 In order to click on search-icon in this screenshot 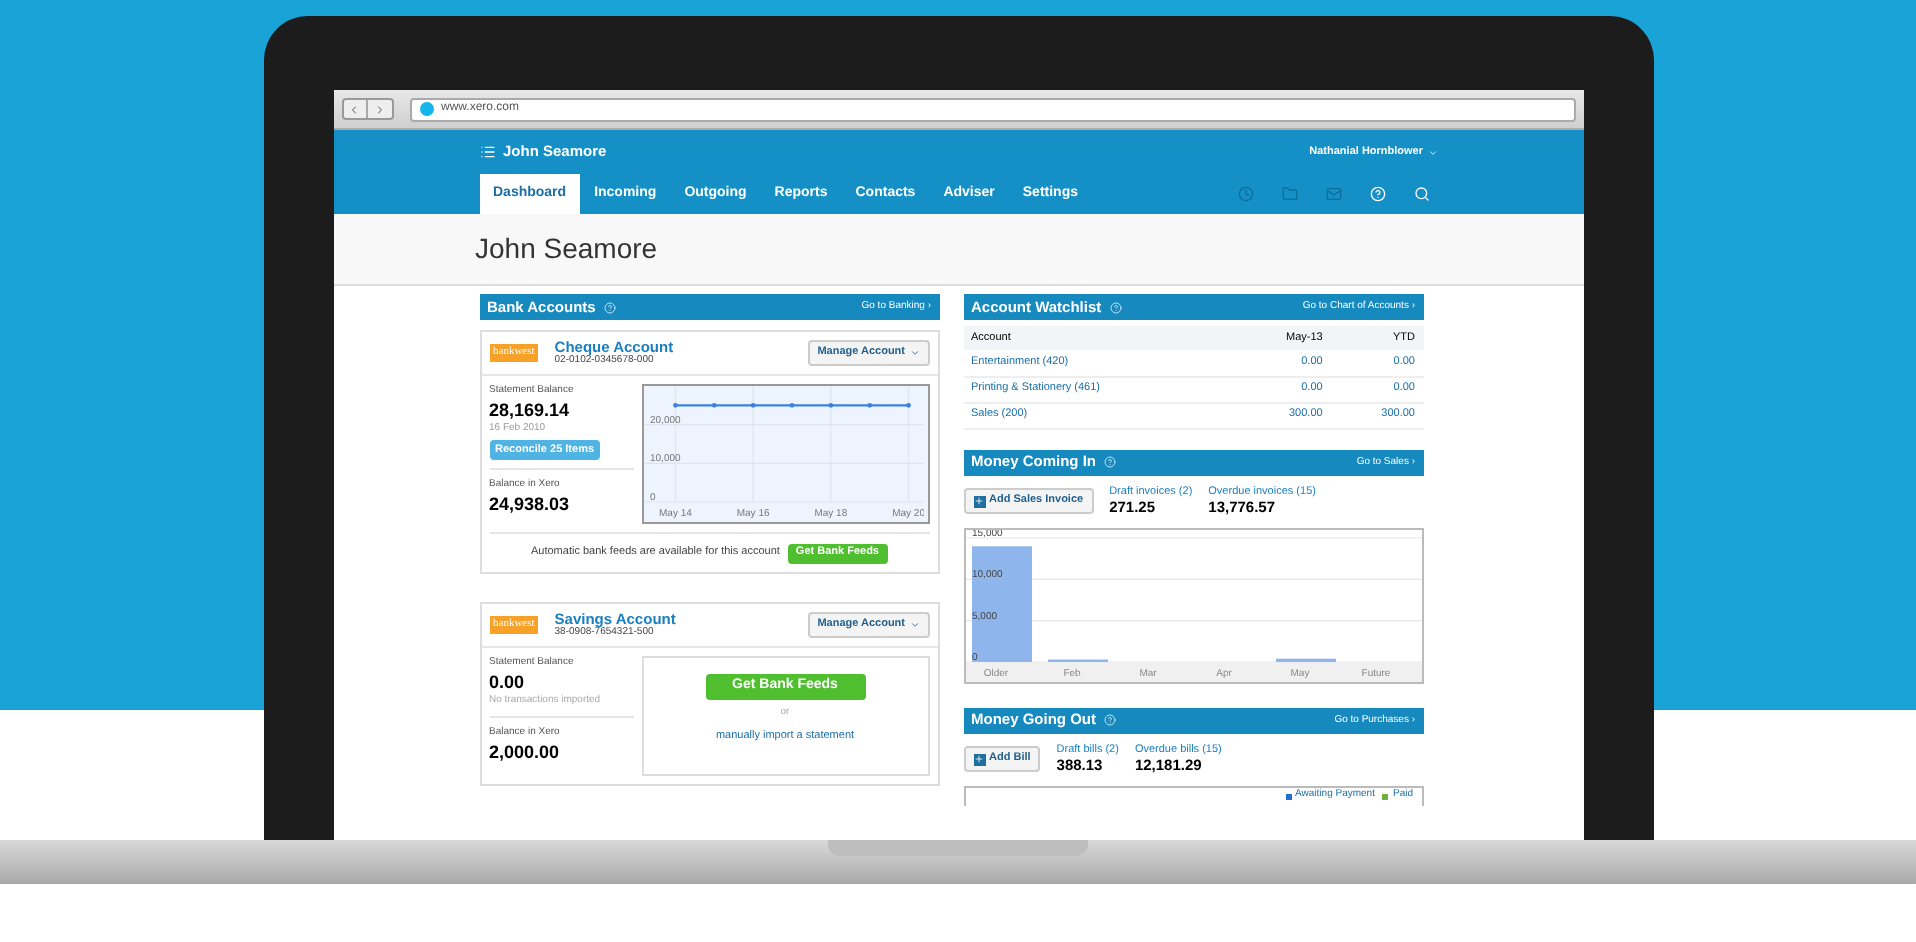, I will do `click(1421, 194)`.